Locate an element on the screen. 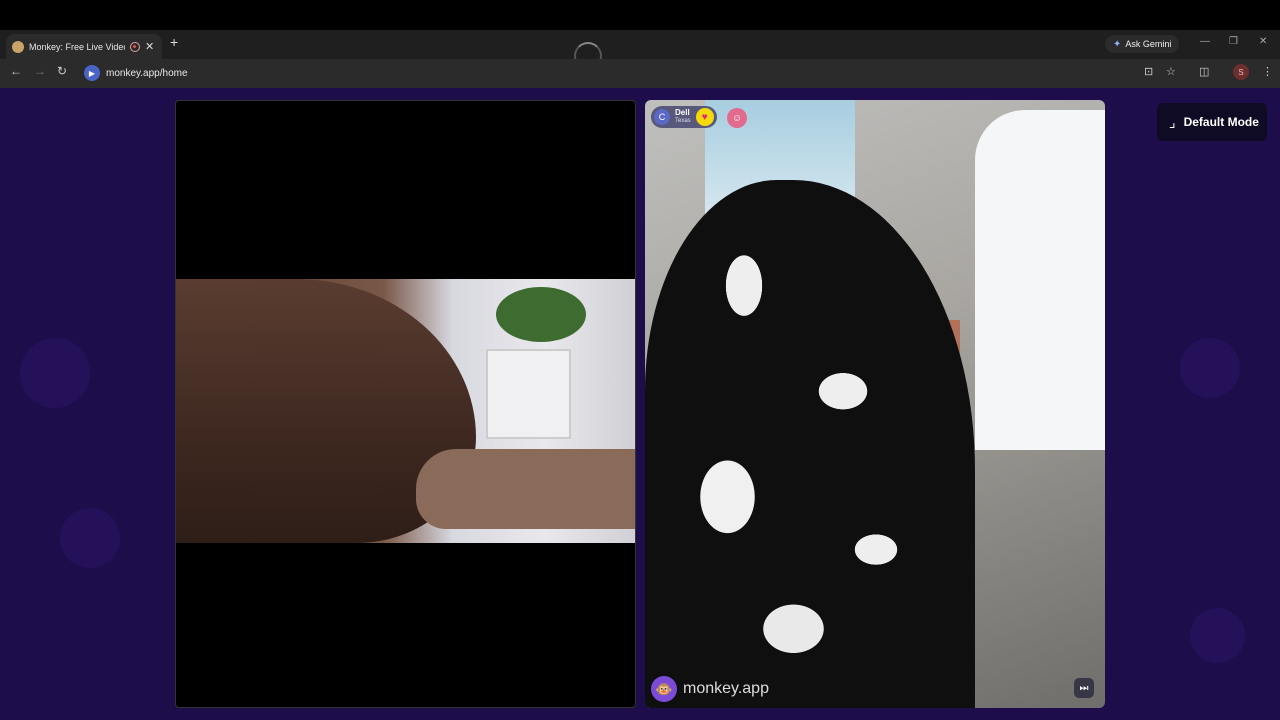  sparkle-icon: ✦ is located at coordinates (1117, 44).